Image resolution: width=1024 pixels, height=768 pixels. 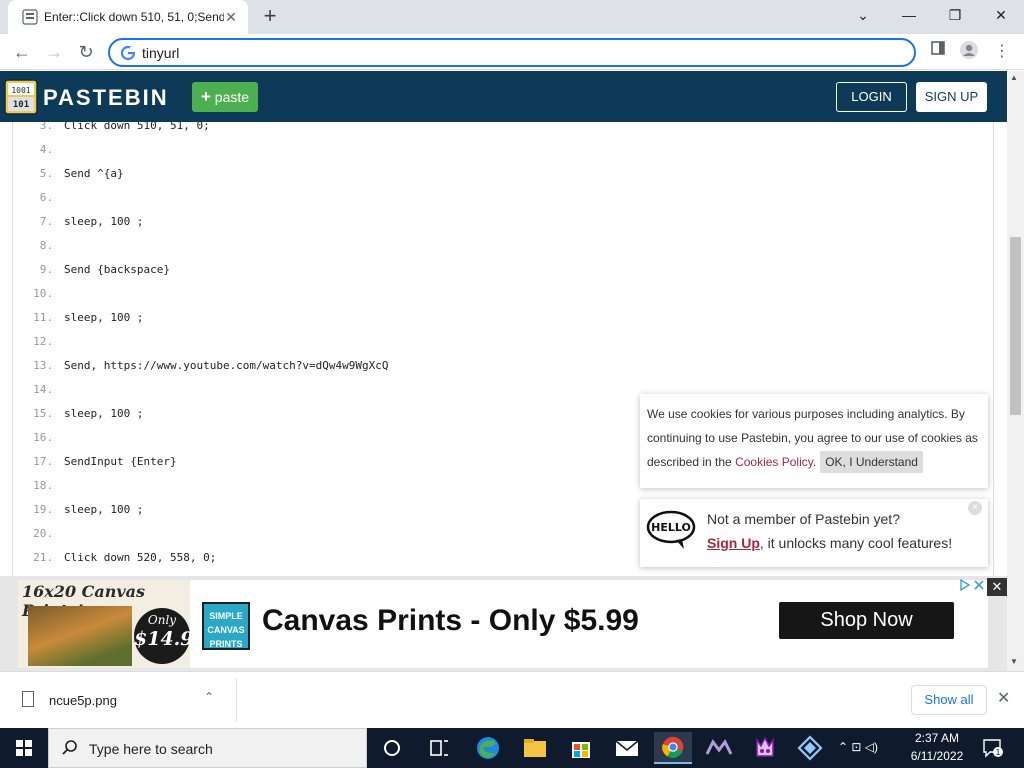 I want to click on pastebin-logo-icon: 1001 101, so click(x=21, y=96).